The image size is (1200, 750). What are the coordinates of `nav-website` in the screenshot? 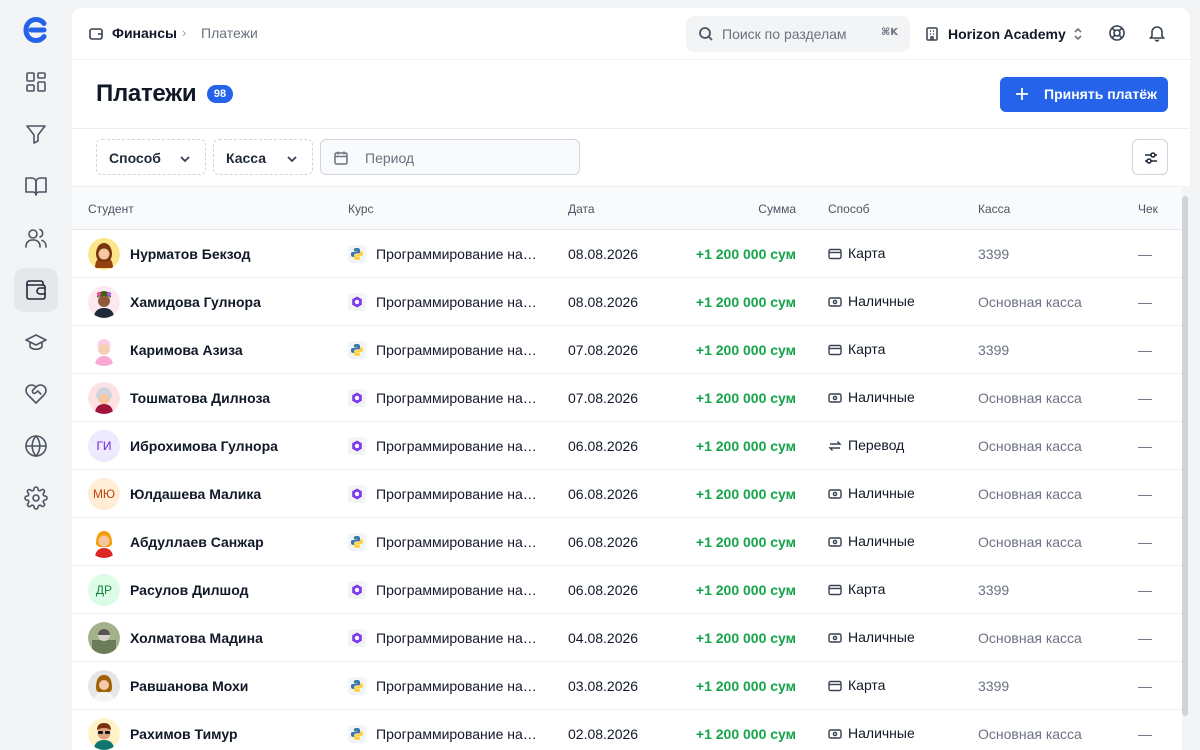 It's located at (36, 446).